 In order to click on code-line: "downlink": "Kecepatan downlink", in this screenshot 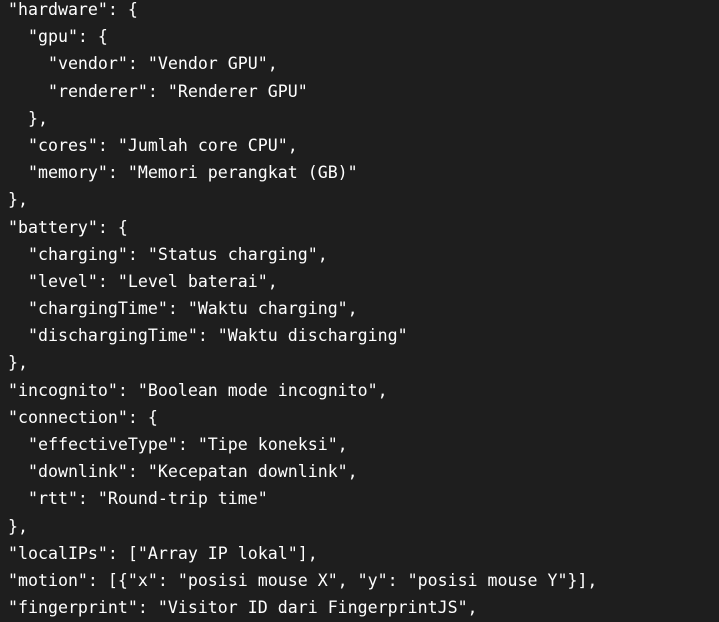, I will do `click(183, 472)`.